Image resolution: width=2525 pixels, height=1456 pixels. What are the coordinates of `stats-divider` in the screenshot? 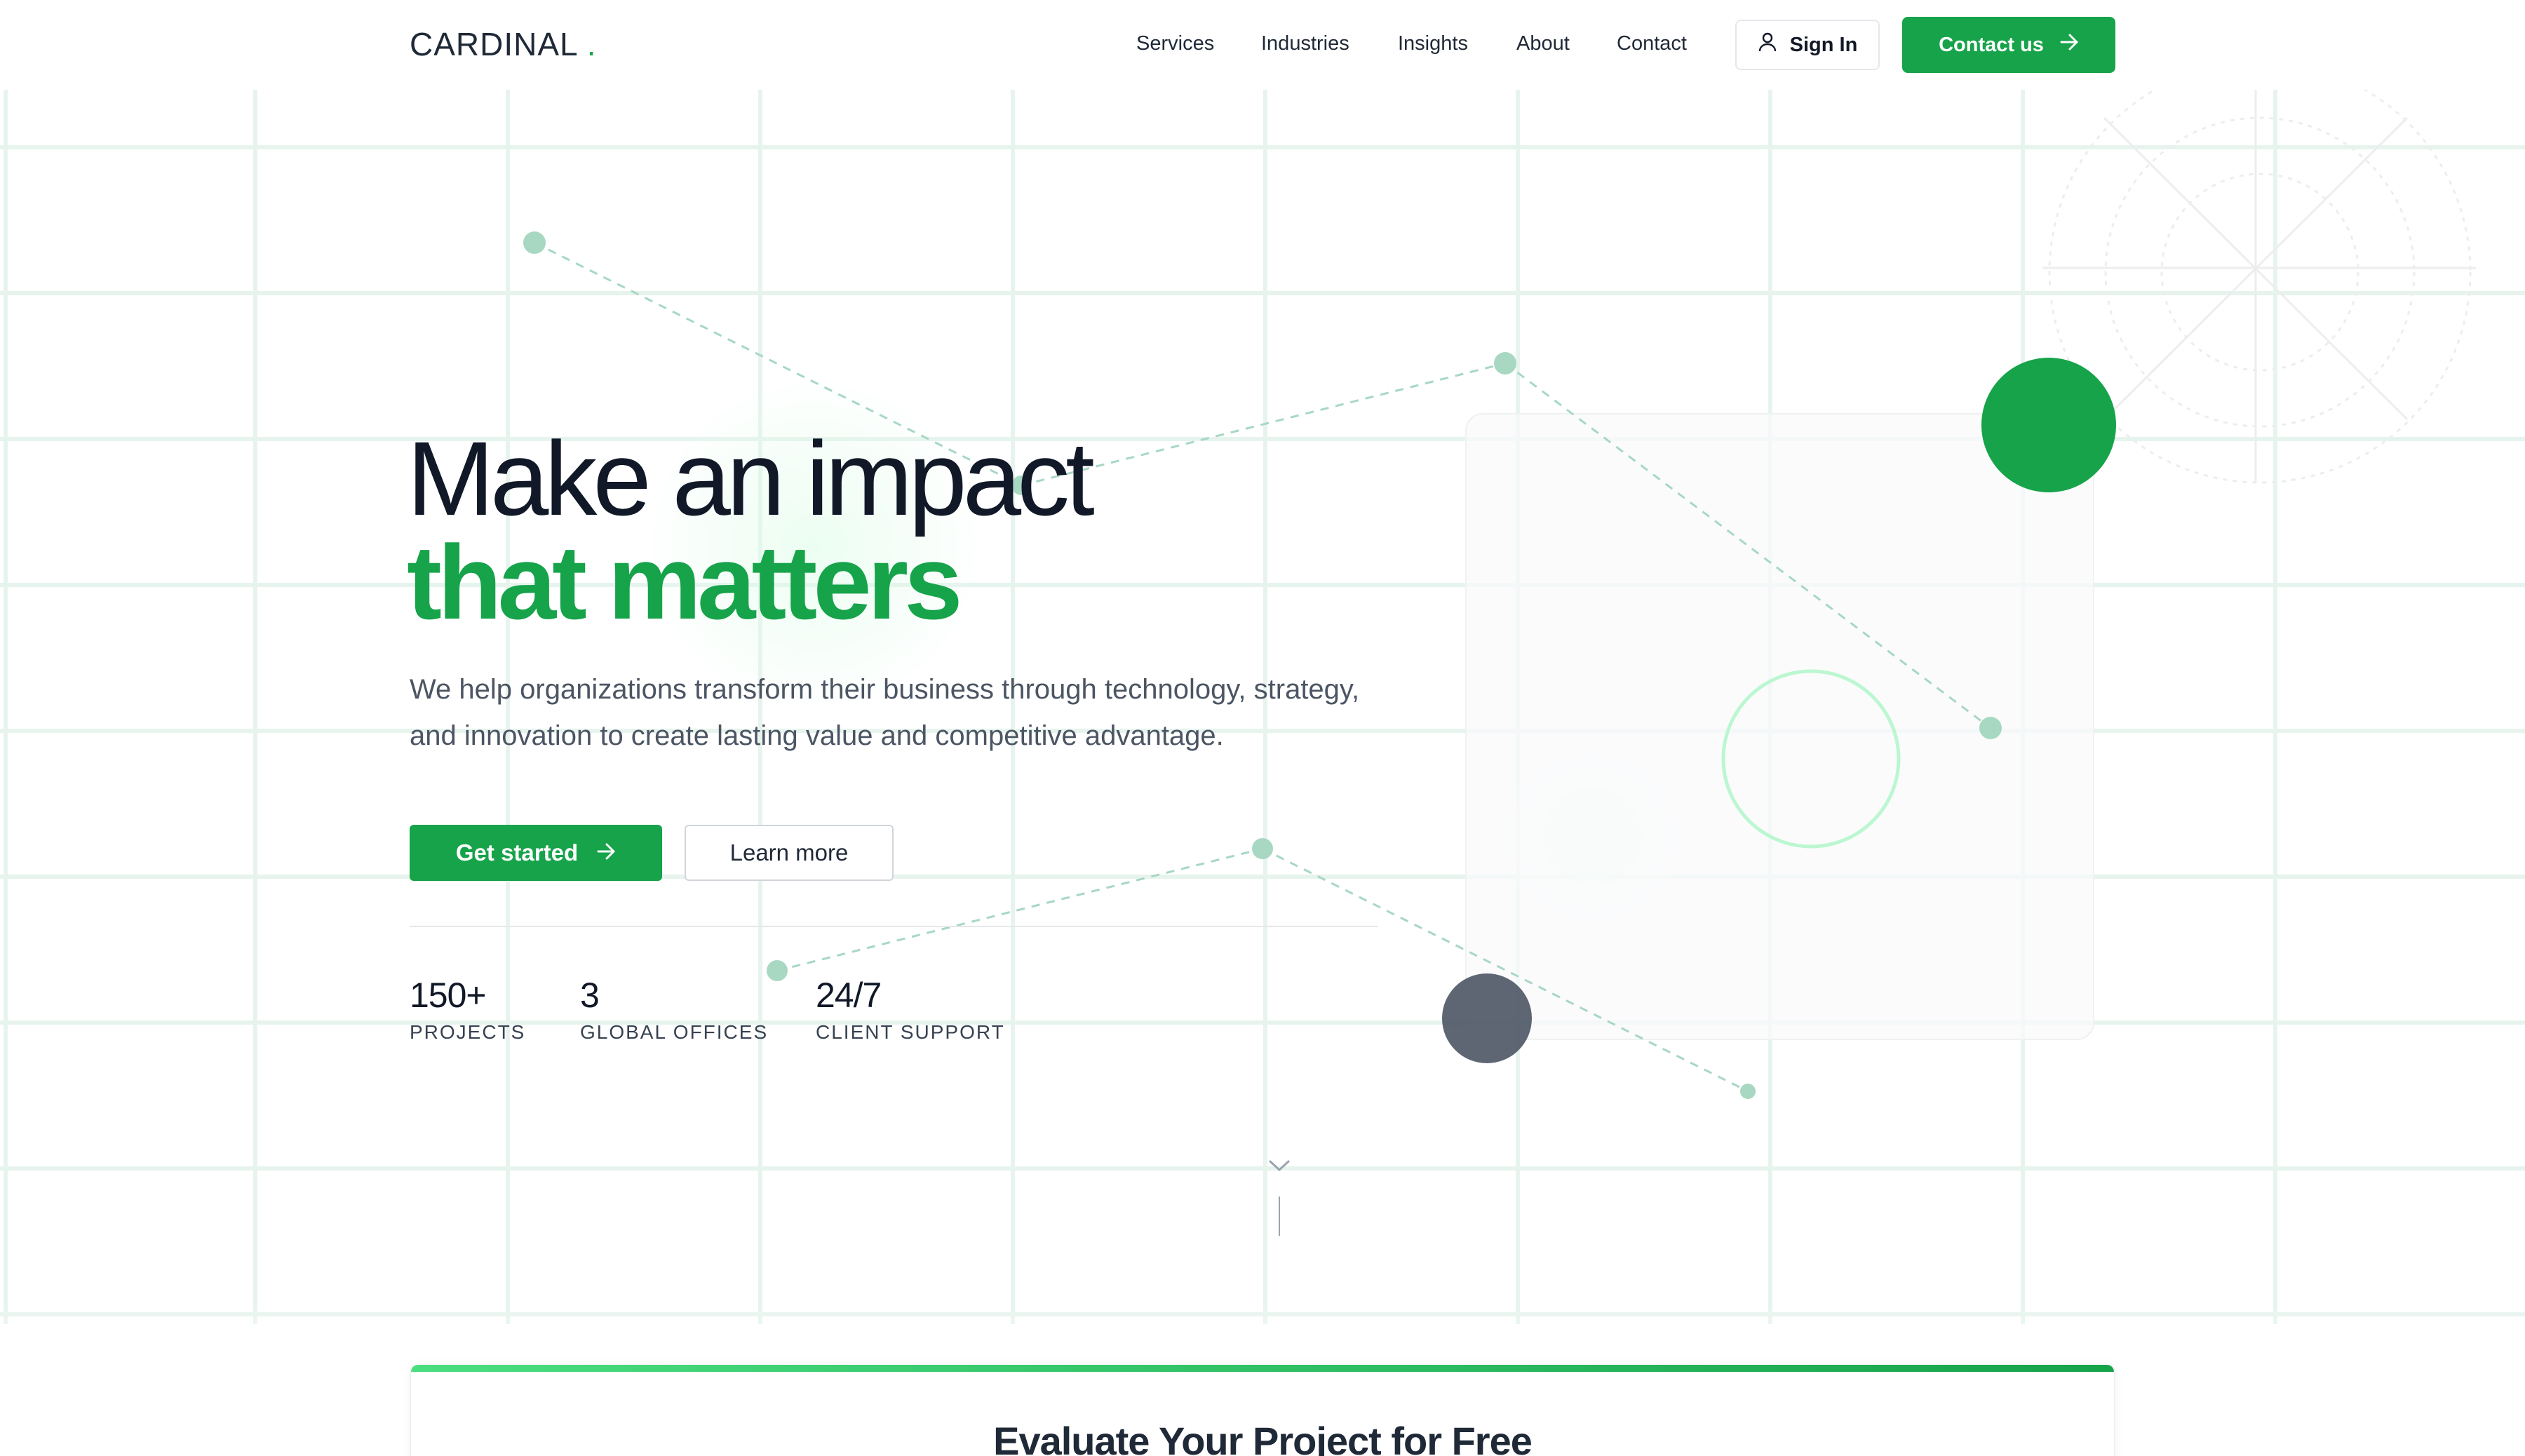 It's located at (894, 926).